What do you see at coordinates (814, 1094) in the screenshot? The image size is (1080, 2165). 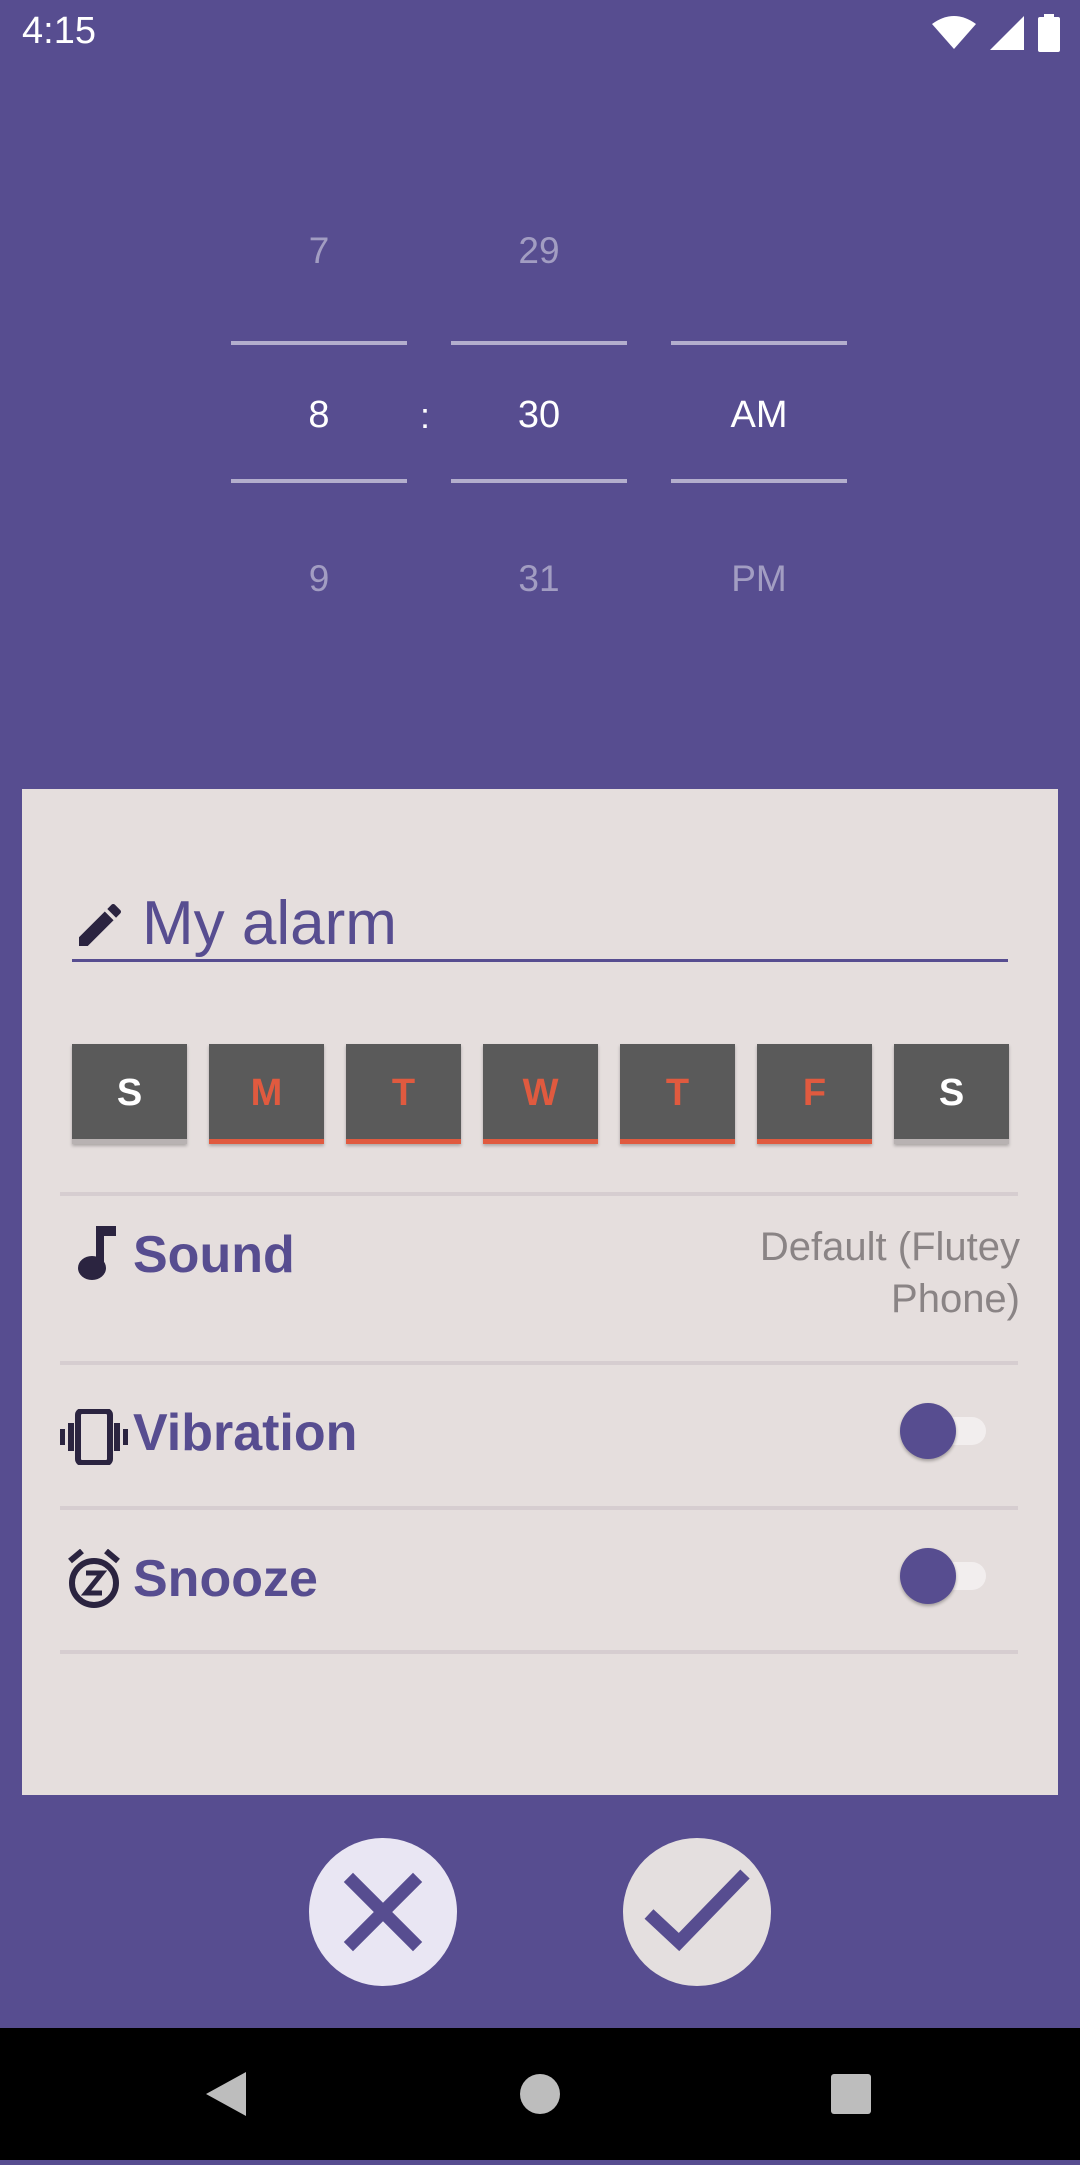 I see `day-toggle-friday: F` at bounding box center [814, 1094].